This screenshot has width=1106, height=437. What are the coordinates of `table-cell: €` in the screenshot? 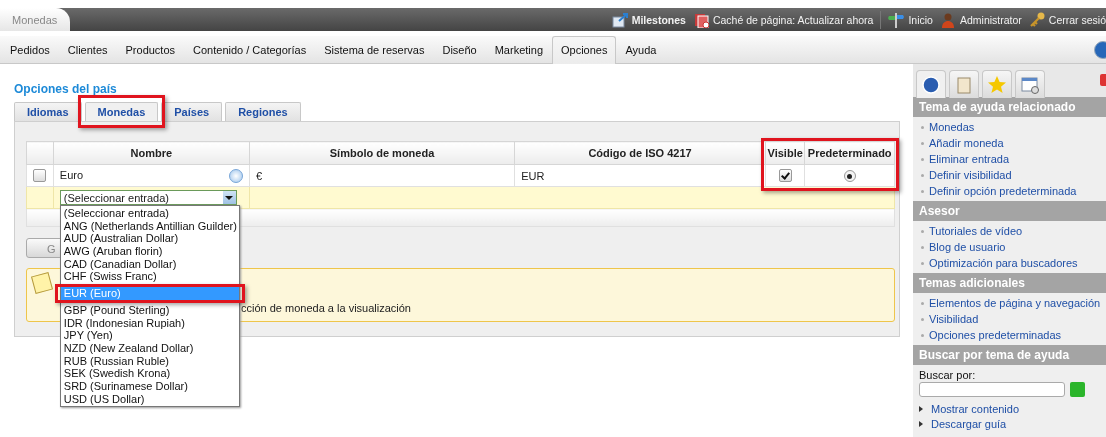 It's located at (382, 175).